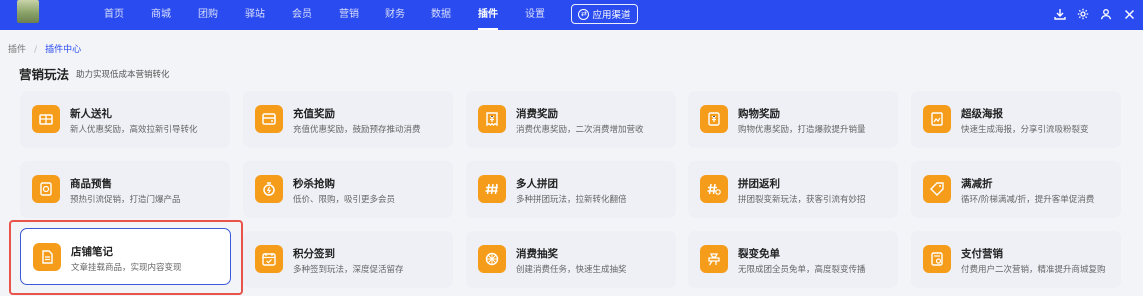  What do you see at coordinates (793, 189) in the screenshot?
I see `plugin-card-group-rebate: 拼团返利 拼团裂变新玩法，获客引流有妙招` at bounding box center [793, 189].